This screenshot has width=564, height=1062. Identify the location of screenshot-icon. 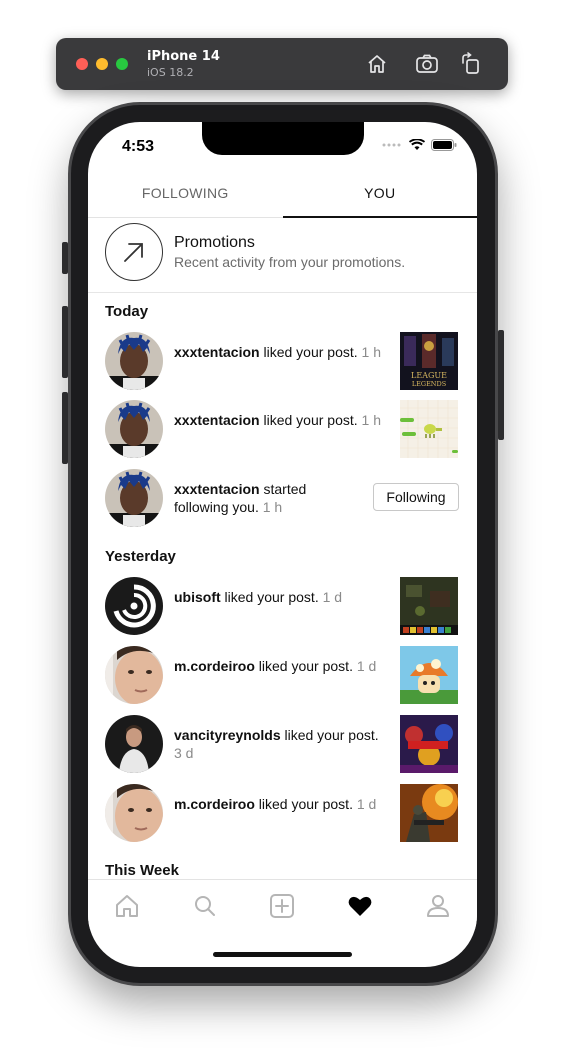
(427, 64).